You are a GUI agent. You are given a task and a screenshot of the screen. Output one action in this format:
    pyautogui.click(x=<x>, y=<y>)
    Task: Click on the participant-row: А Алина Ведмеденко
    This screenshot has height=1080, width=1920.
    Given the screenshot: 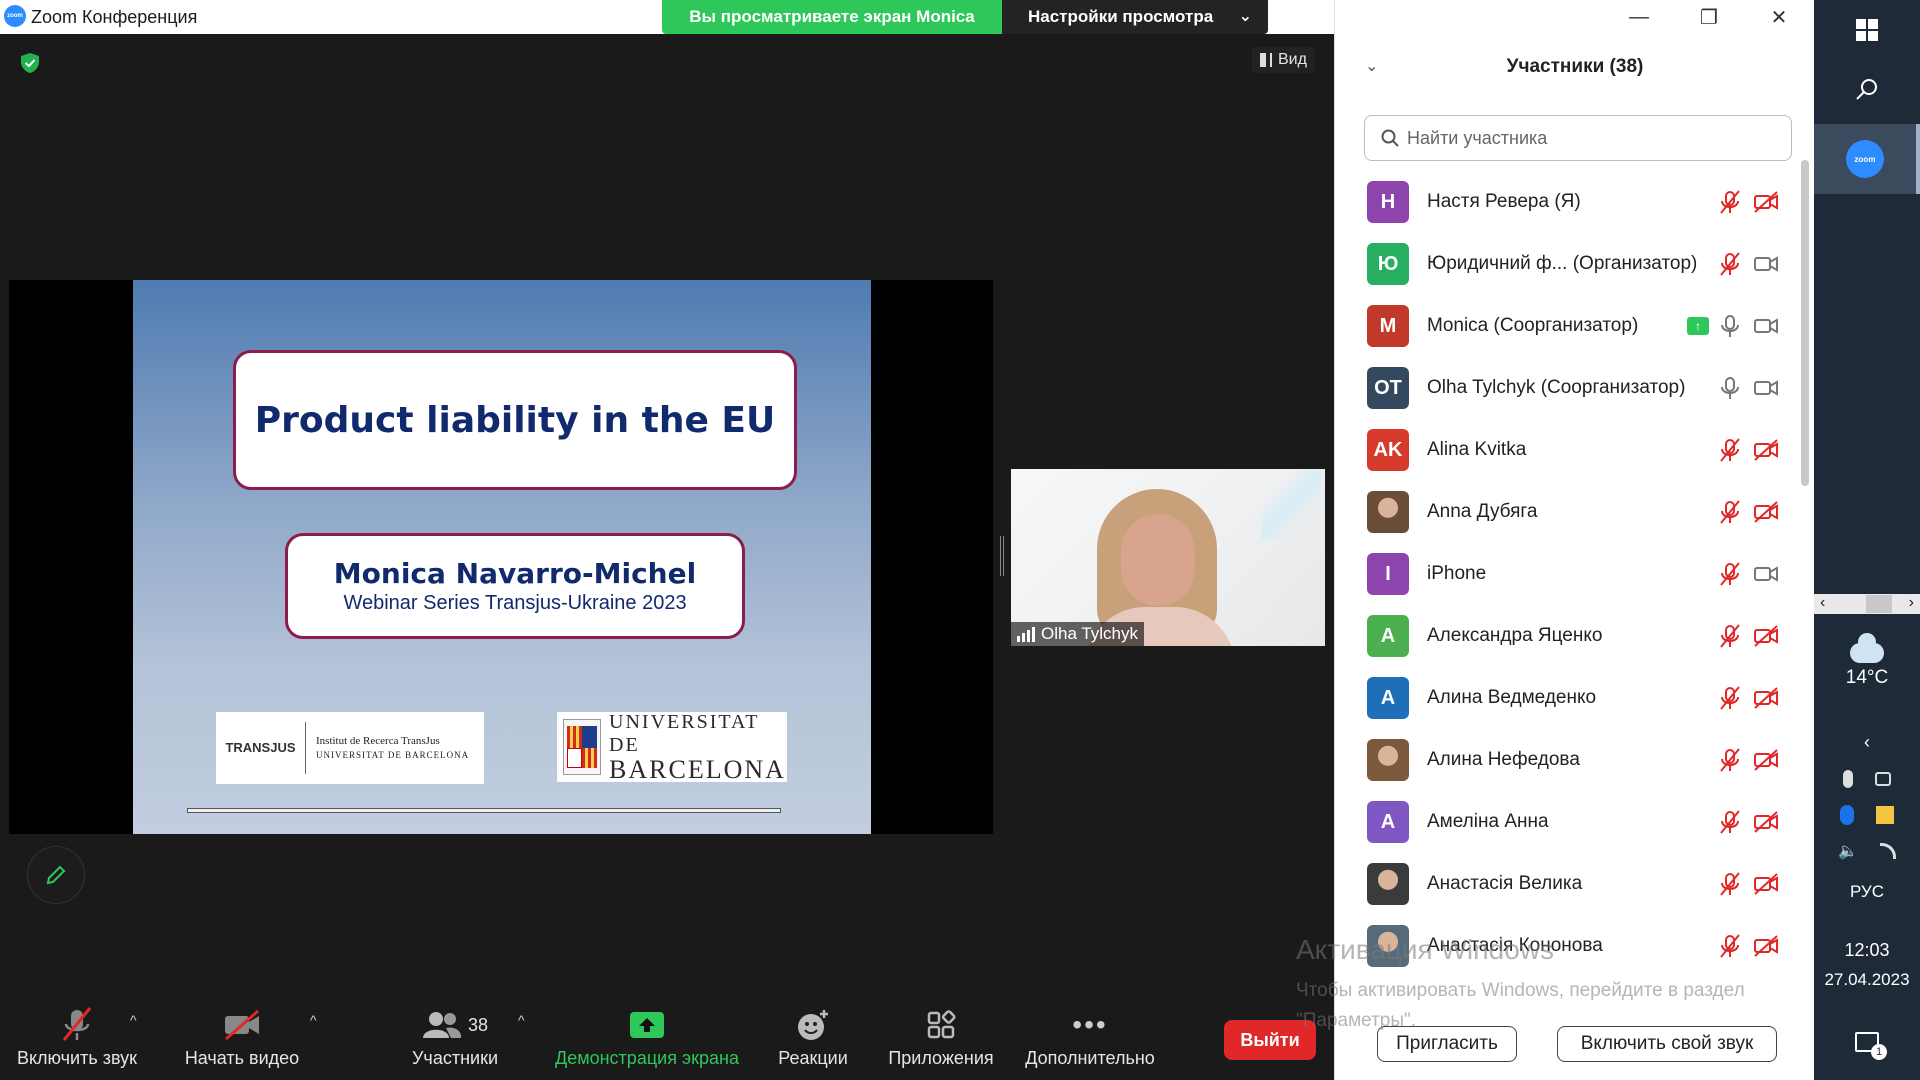 What is the action you would take?
    pyautogui.click(x=1565, y=698)
    